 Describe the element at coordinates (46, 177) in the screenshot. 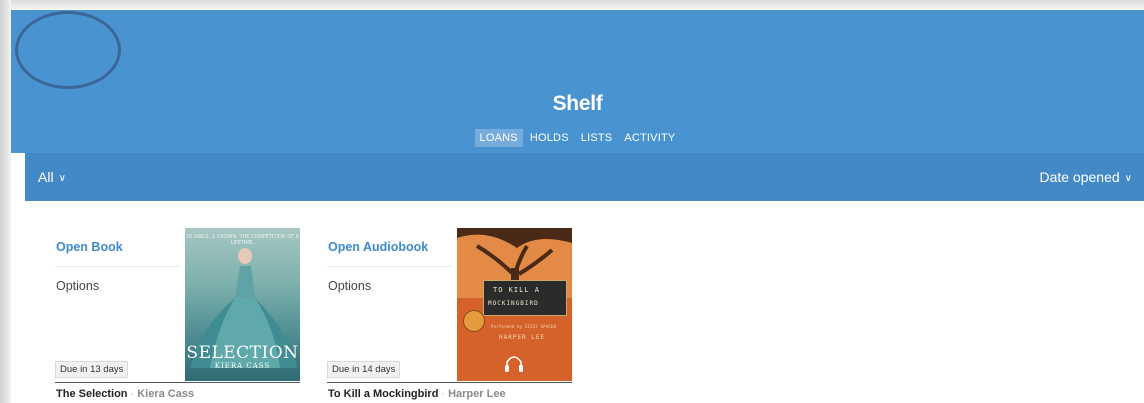

I see `filter-label: All` at that location.